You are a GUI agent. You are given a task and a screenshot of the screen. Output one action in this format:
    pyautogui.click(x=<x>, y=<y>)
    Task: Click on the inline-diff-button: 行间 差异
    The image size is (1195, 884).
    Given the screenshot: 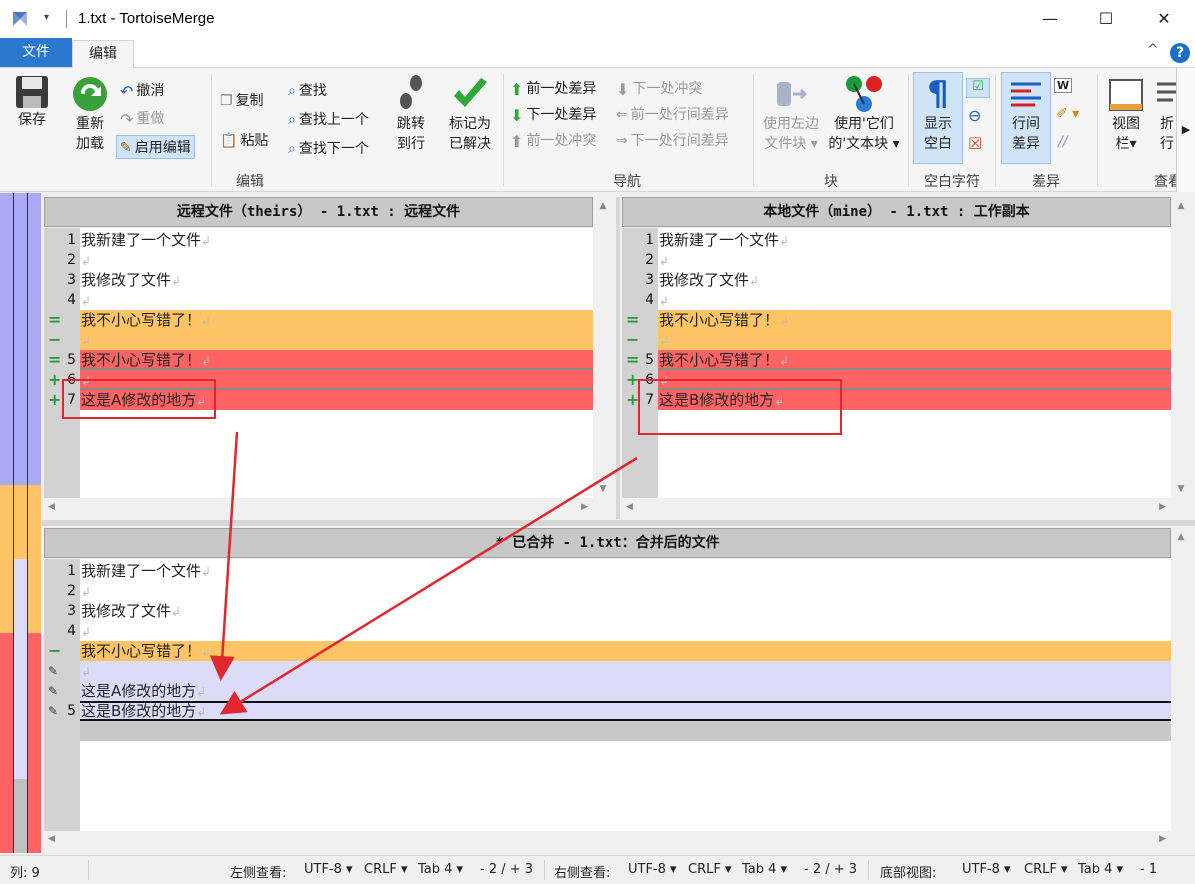 What is the action you would take?
    pyautogui.click(x=1026, y=114)
    